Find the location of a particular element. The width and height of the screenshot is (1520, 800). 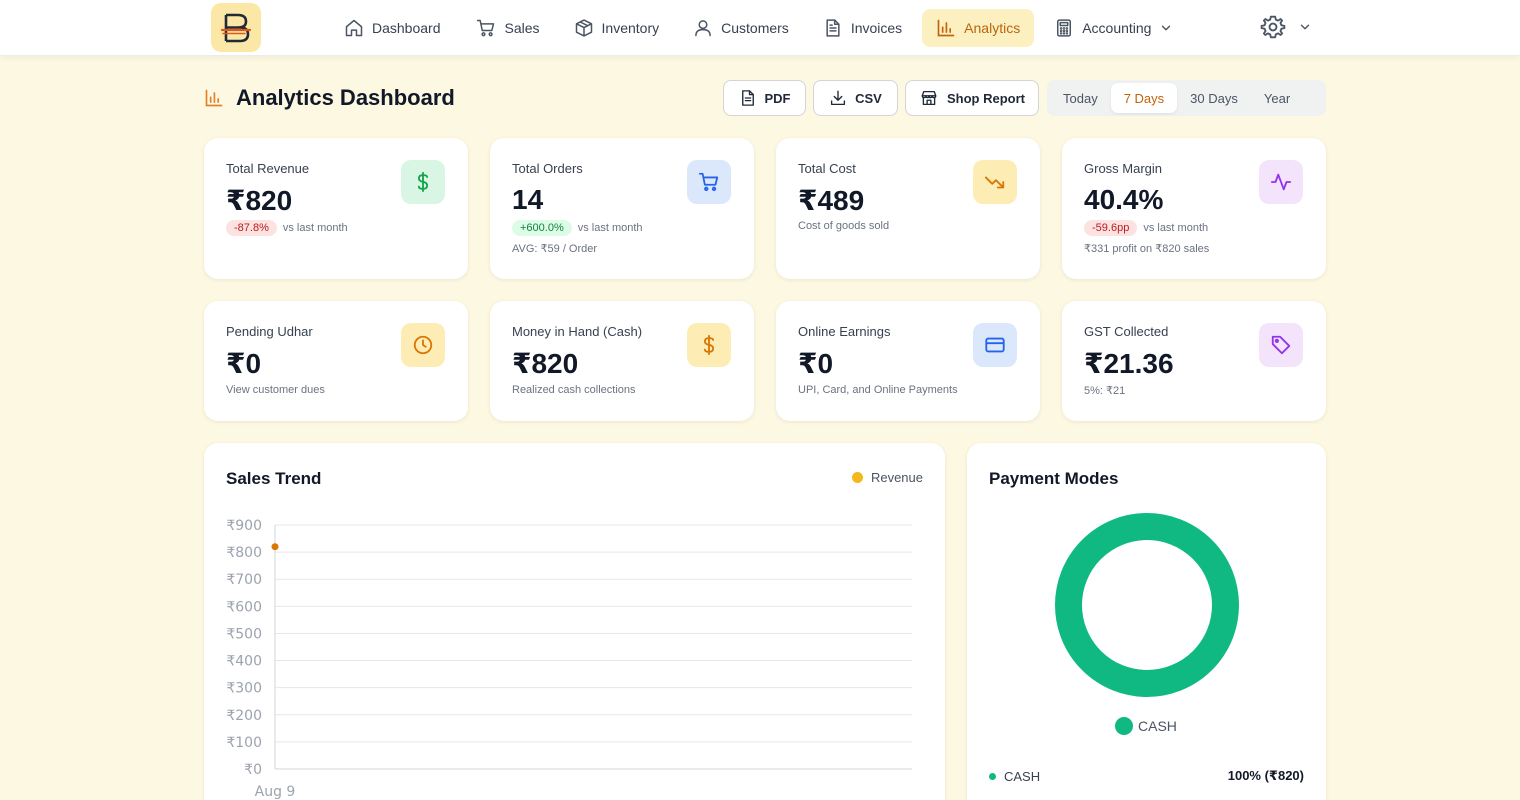

store-icon is located at coordinates (929, 98).